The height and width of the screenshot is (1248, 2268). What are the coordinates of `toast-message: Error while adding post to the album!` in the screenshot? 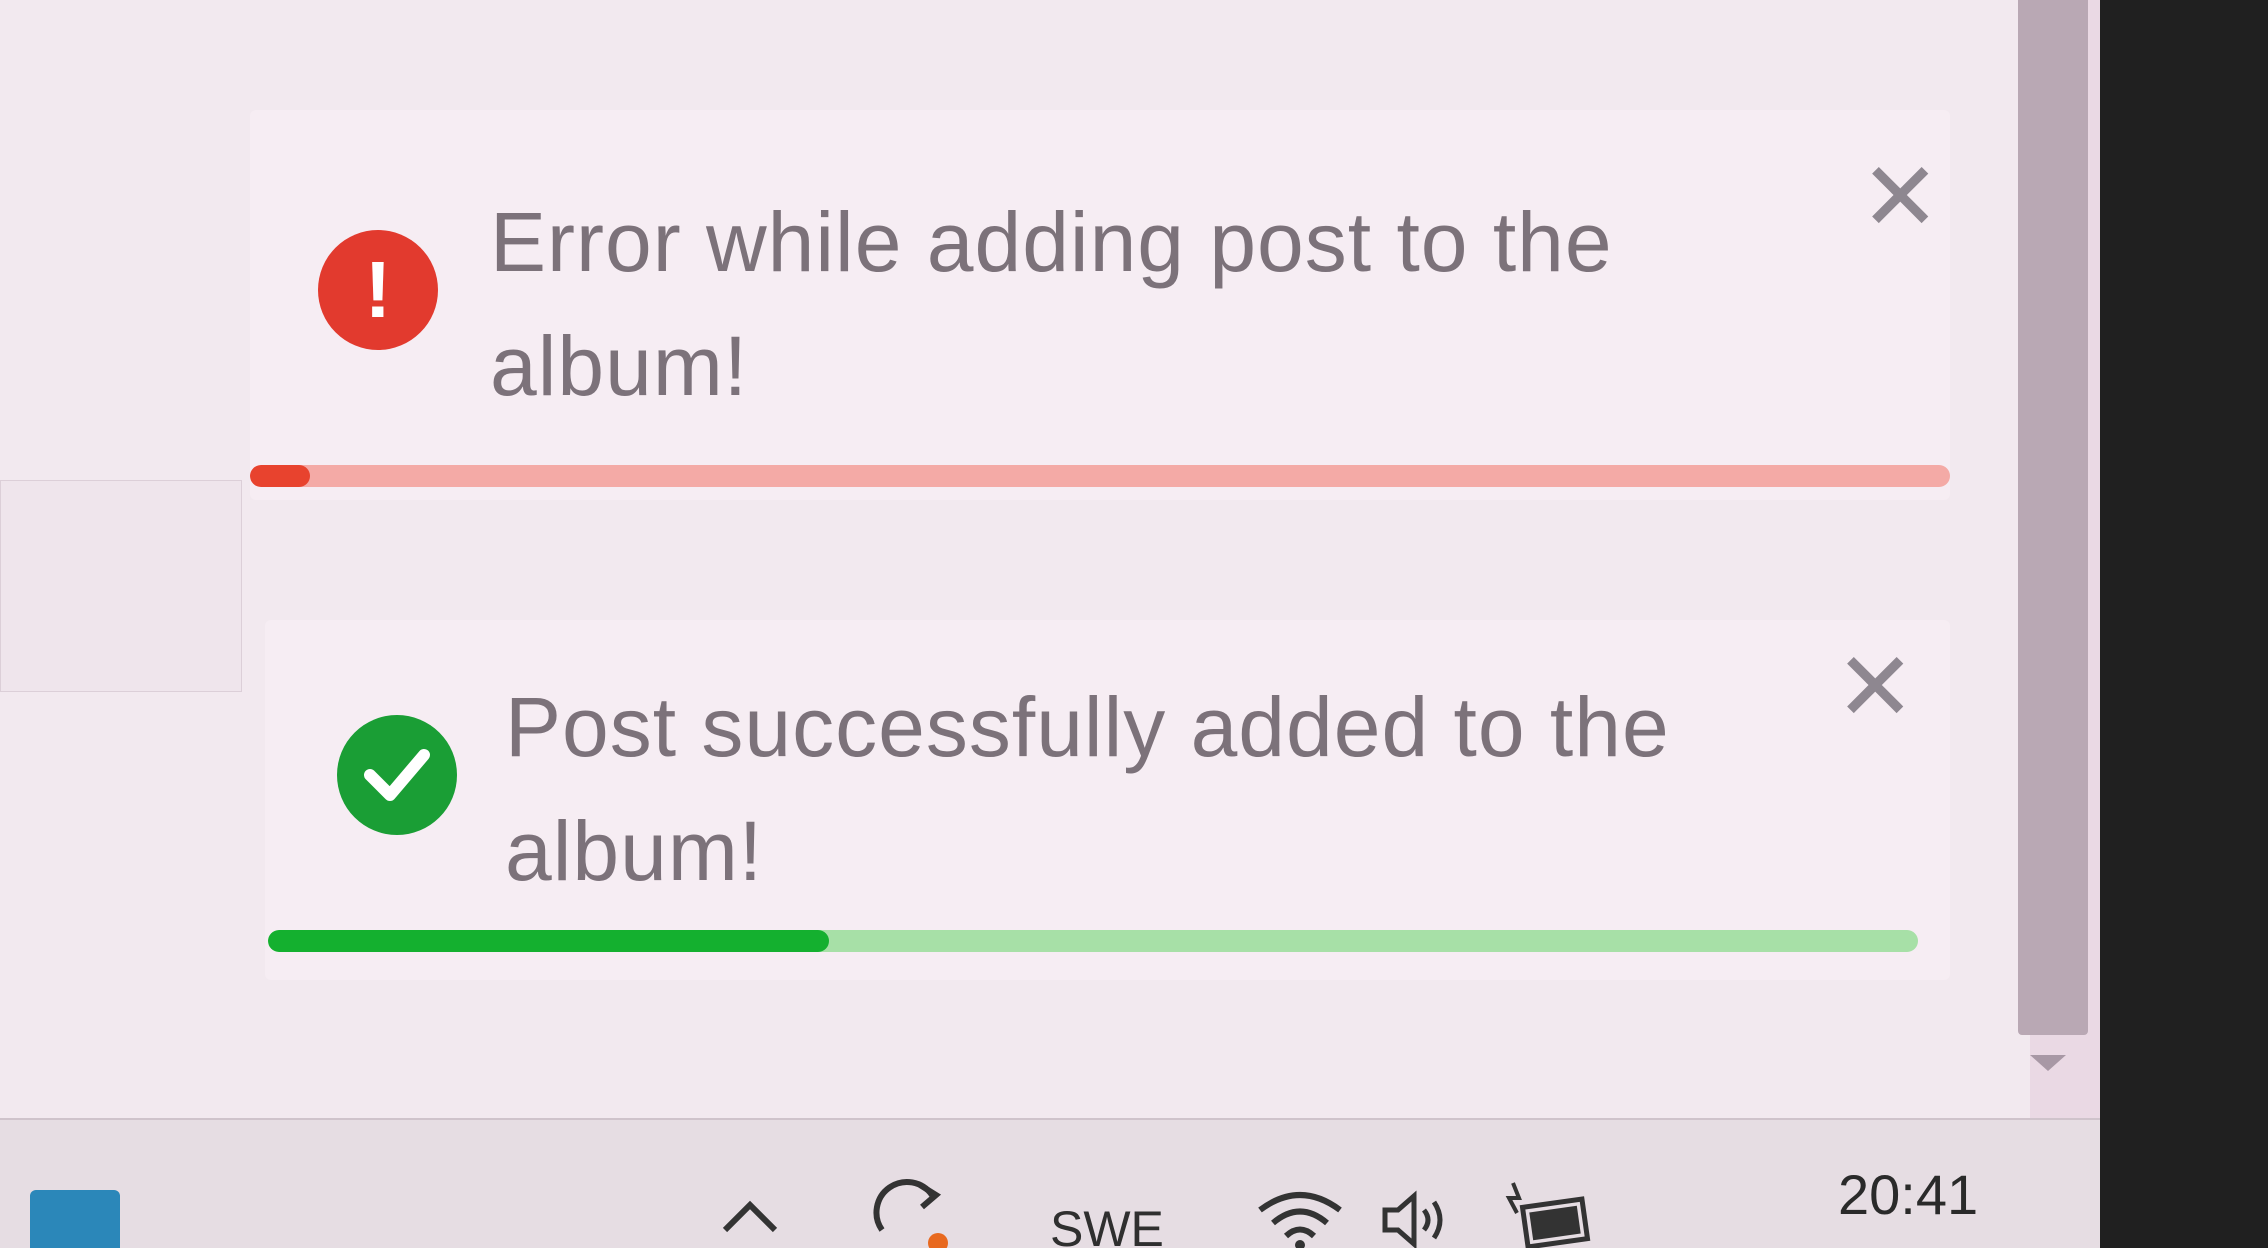 It's located at (1051, 304).